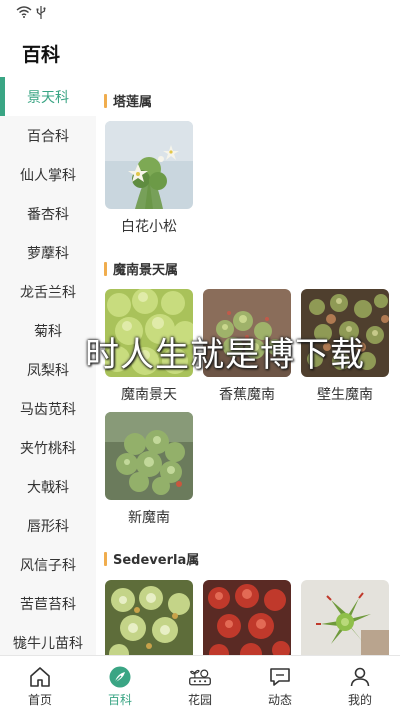 The width and height of the screenshot is (400, 711). Describe the element at coordinates (24, 12) in the screenshot. I see `wifi-icon` at that location.